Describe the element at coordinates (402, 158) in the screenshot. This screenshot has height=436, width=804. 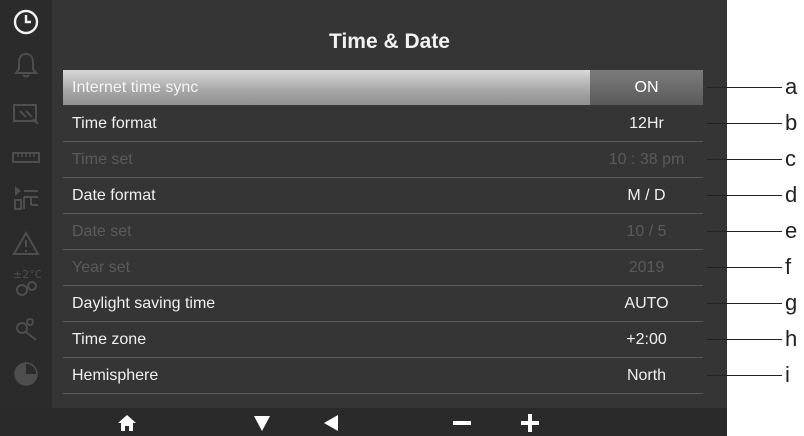
I see `callout-c: c` at that location.